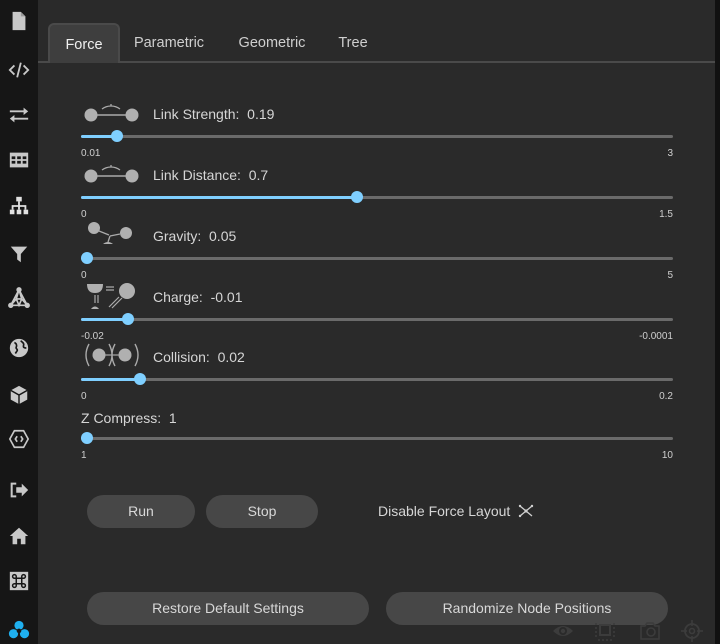 Image resolution: width=720 pixels, height=644 pixels. I want to click on link-strength-track, so click(377, 136).